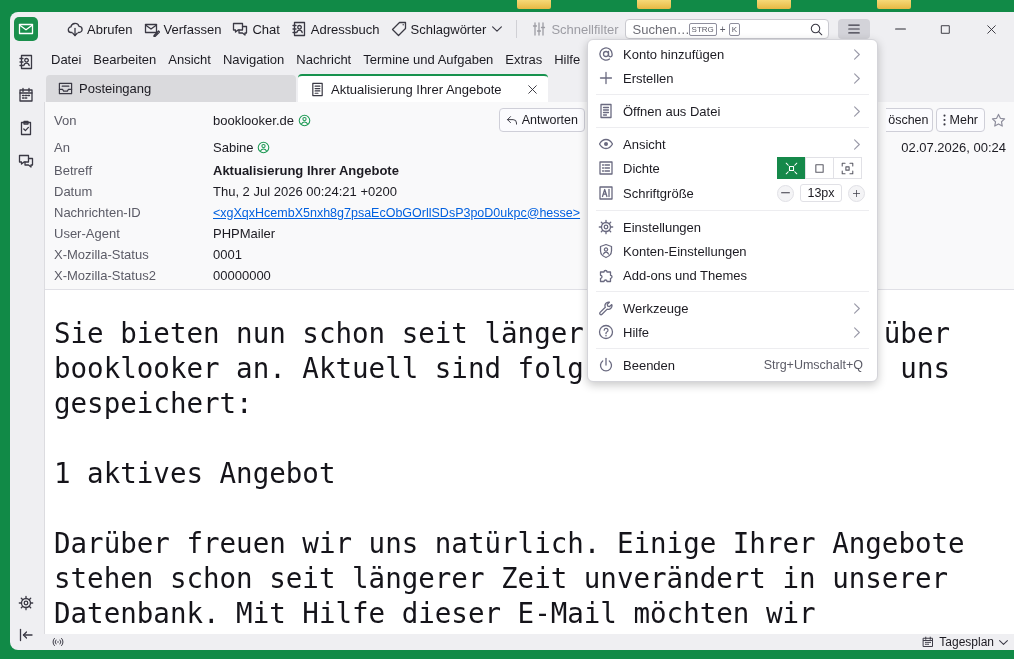 The height and width of the screenshot is (659, 1014). What do you see at coordinates (153, 403) in the screenshot?
I see `body-text-line: gespeichert:` at bounding box center [153, 403].